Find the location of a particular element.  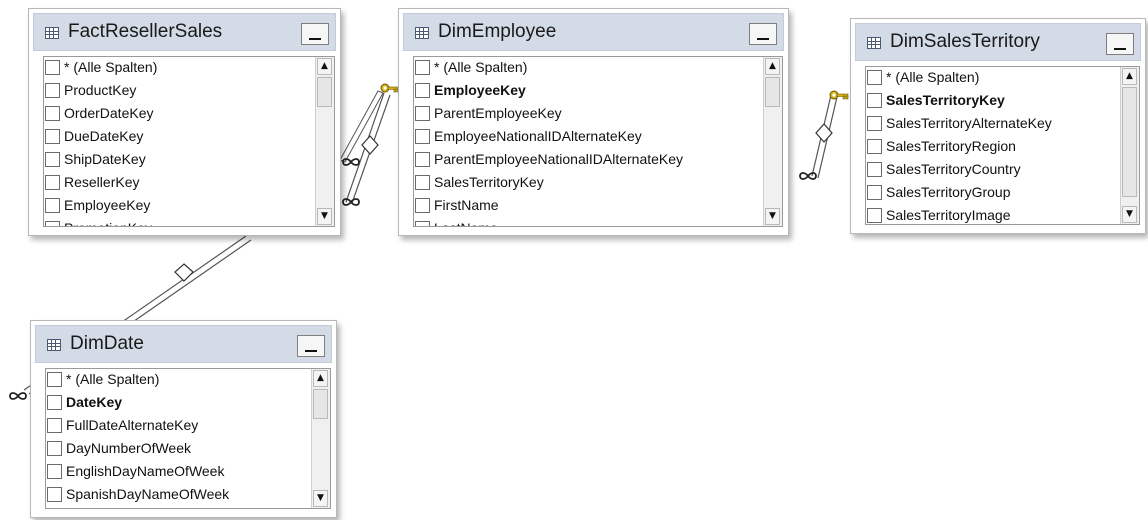

column-row: SalesTerritoryRegion is located at coordinates (993, 147).